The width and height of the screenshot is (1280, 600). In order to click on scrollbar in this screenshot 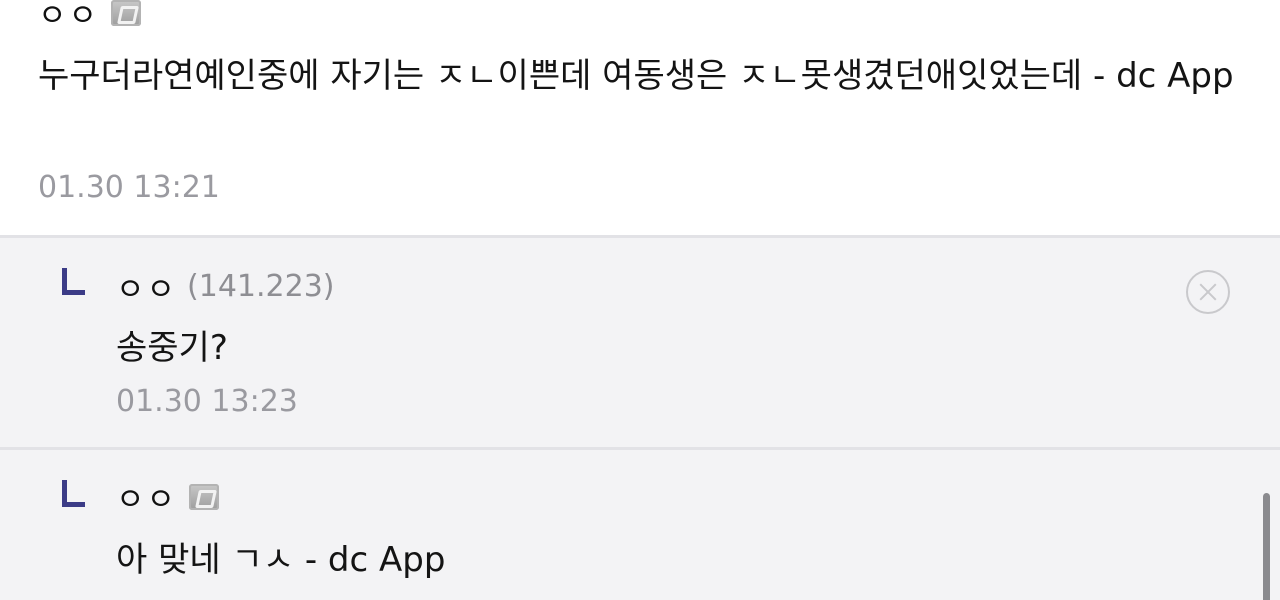, I will do `click(1266, 546)`.